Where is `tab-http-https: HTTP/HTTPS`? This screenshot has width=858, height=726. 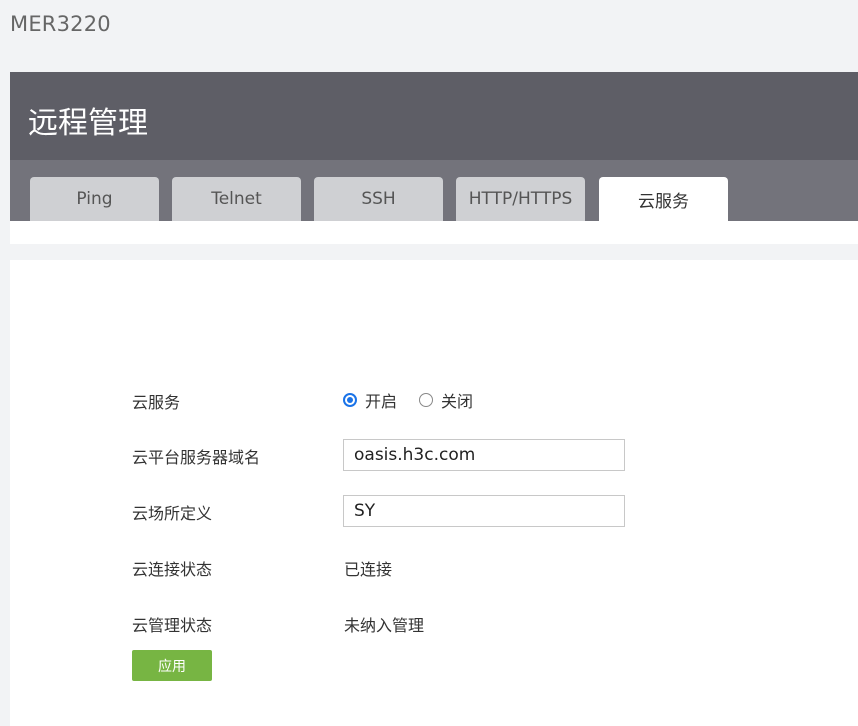 tab-http-https: HTTP/HTTPS is located at coordinates (520, 199).